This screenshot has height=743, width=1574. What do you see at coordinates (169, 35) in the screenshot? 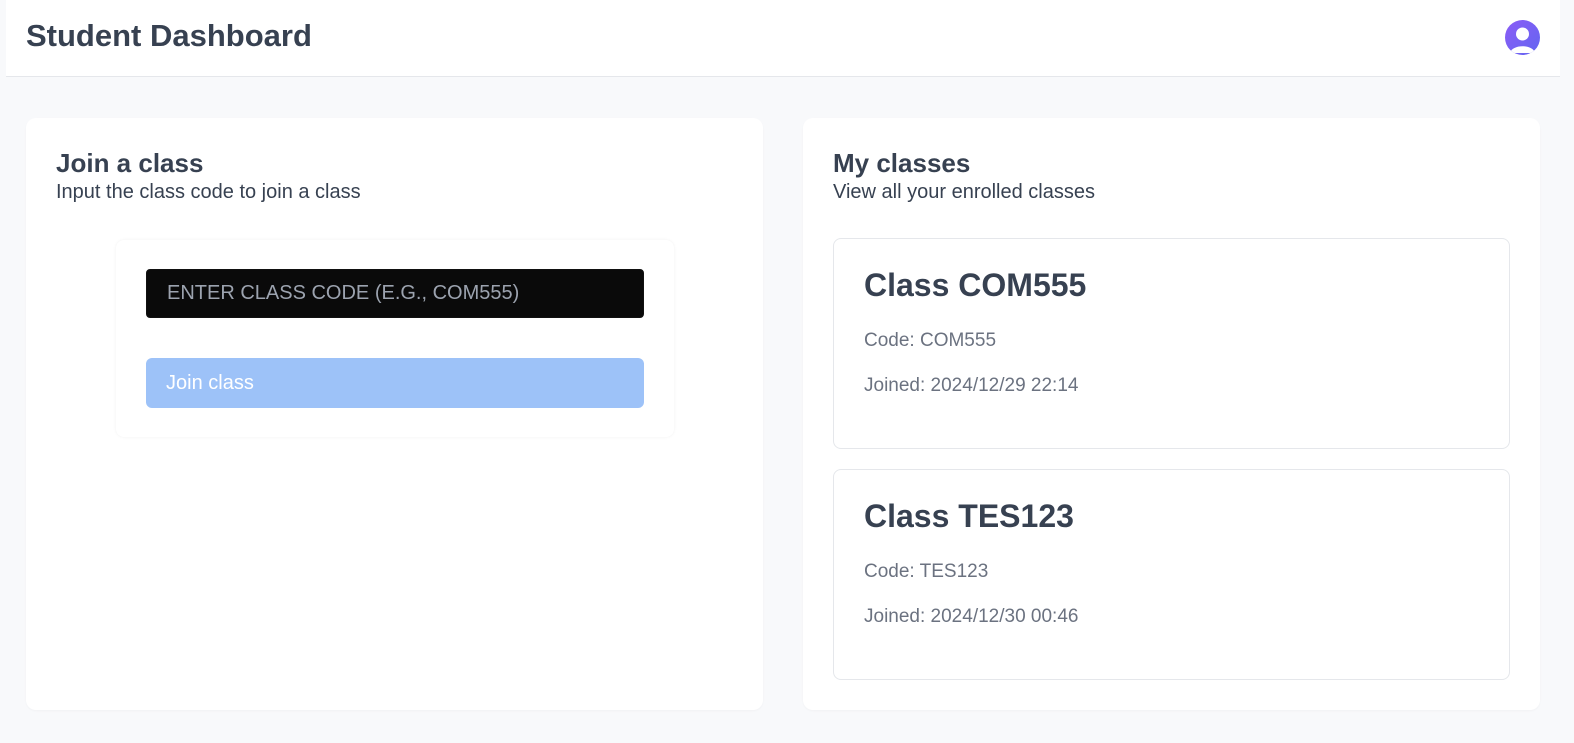
I see `page-title: Student Dashboard` at bounding box center [169, 35].